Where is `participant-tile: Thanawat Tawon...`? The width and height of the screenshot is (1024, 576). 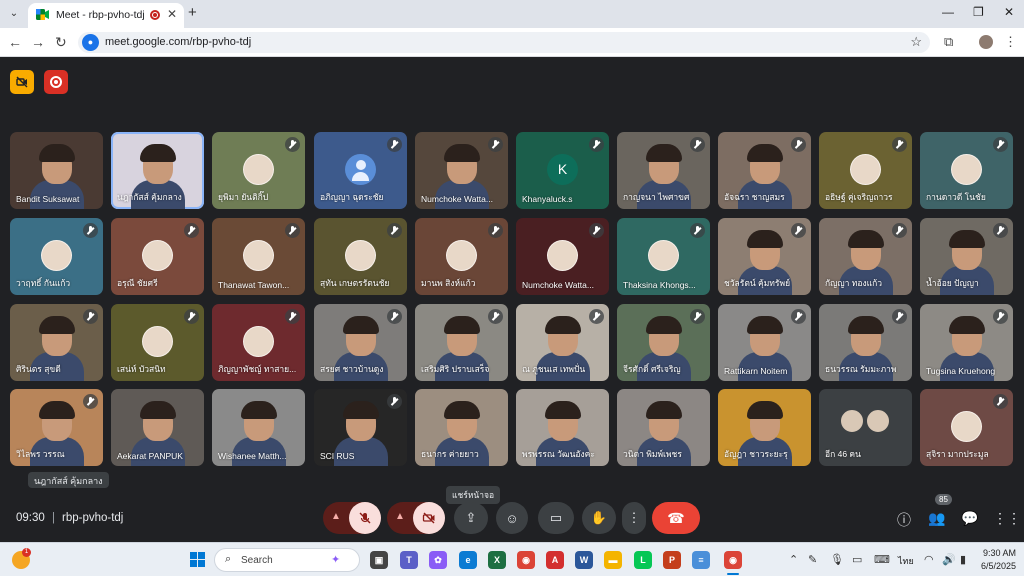 participant-tile: Thanawat Tawon... is located at coordinates (258, 256).